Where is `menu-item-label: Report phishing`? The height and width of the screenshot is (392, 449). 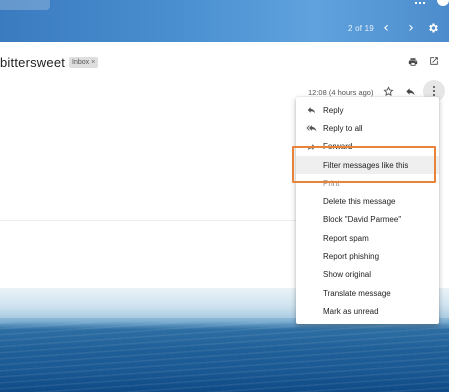
menu-item-label: Report phishing is located at coordinates (351, 257).